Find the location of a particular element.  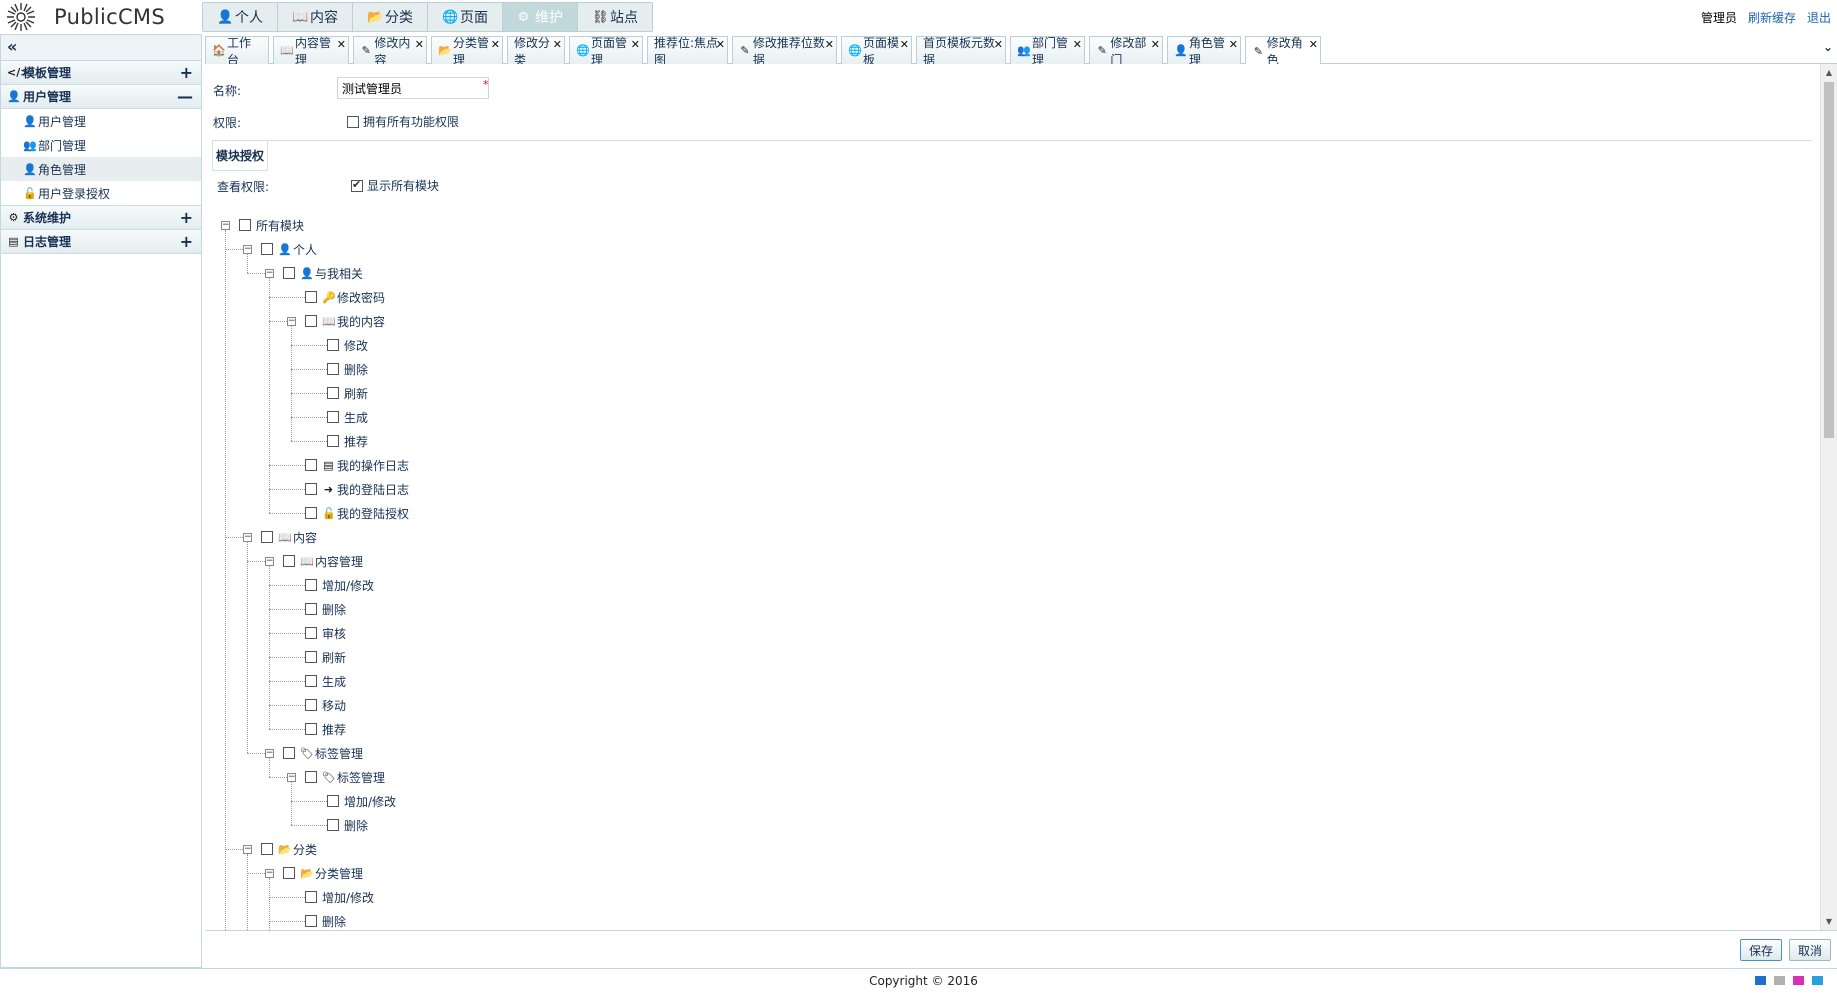

topnav-item-3: 🌐 页面 is located at coordinates (465, 17).